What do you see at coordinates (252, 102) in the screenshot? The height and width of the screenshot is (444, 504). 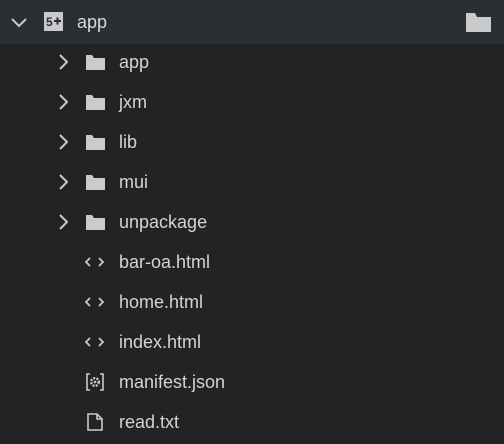 I see `tree-item-jxm-folder: jxm` at bounding box center [252, 102].